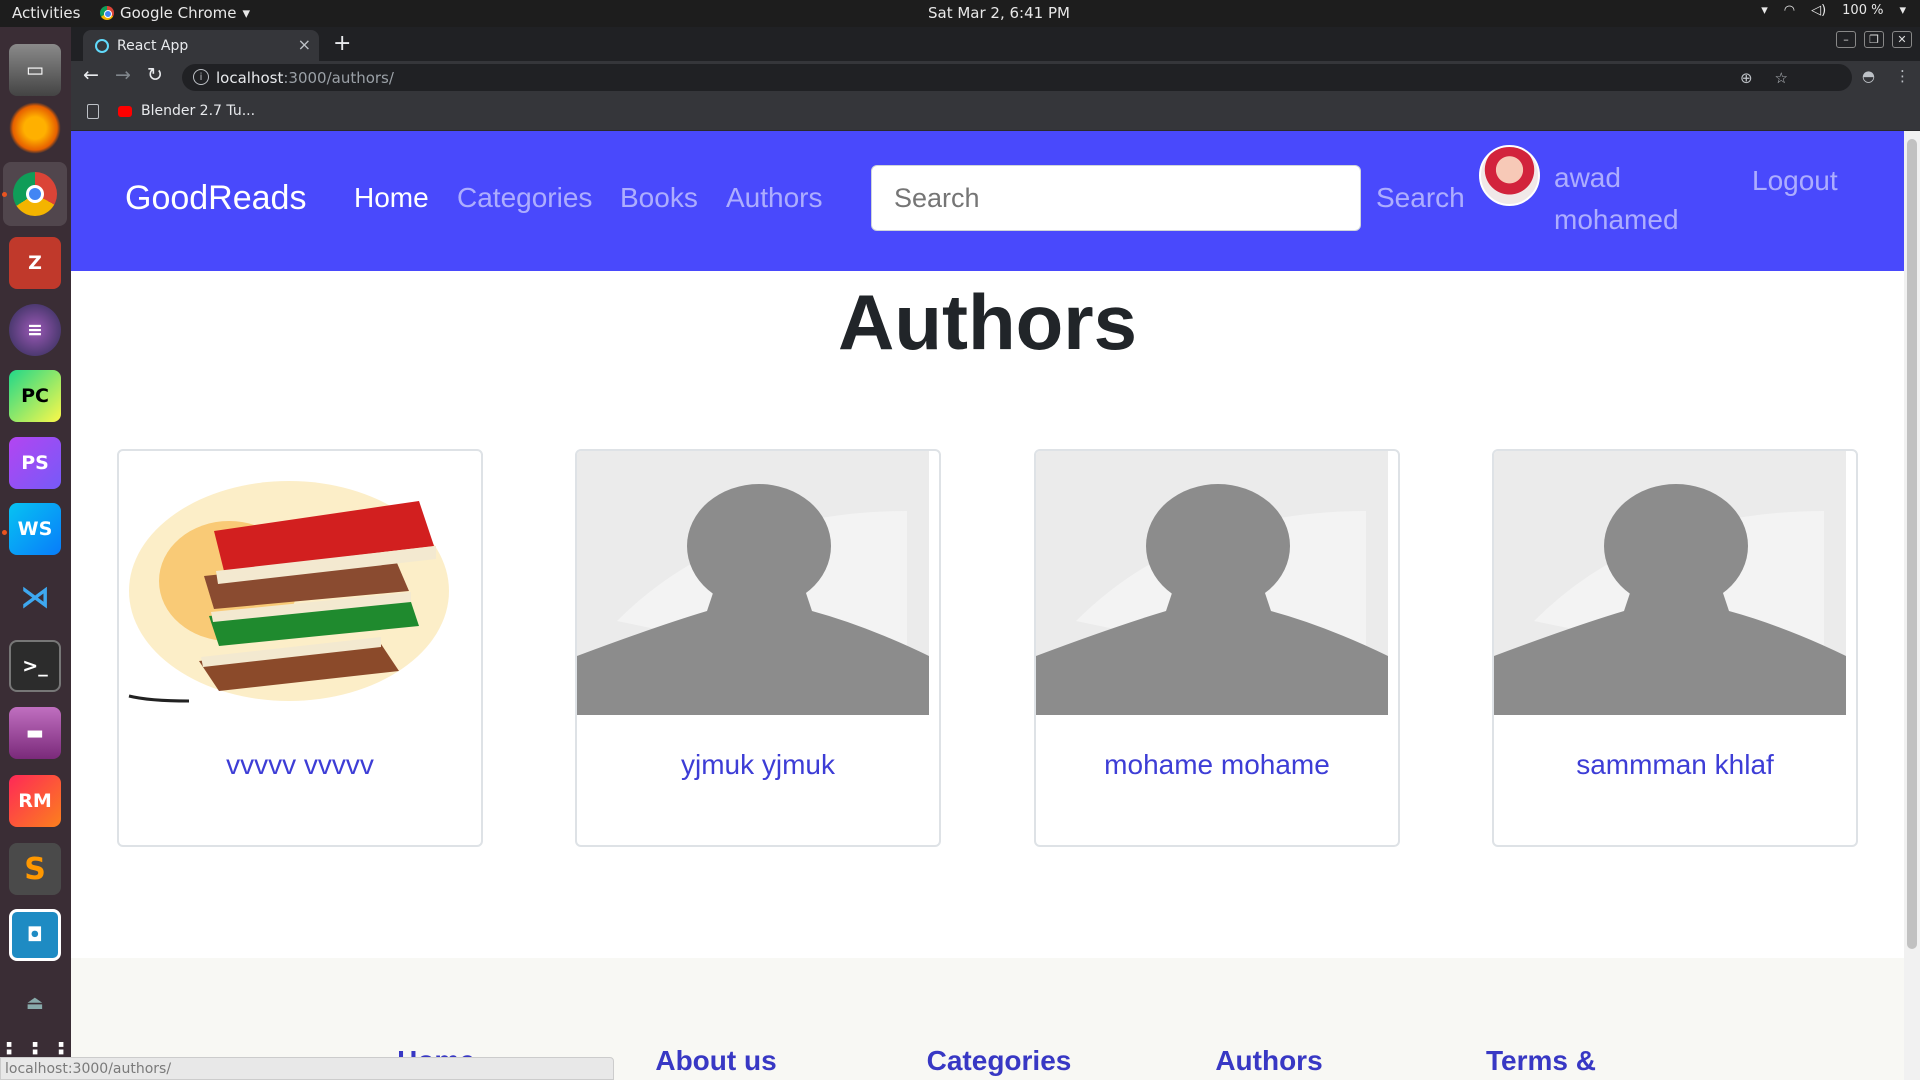 This screenshot has width=1920, height=1080. What do you see at coordinates (1420, 198) in the screenshot?
I see `search-button: Search` at bounding box center [1420, 198].